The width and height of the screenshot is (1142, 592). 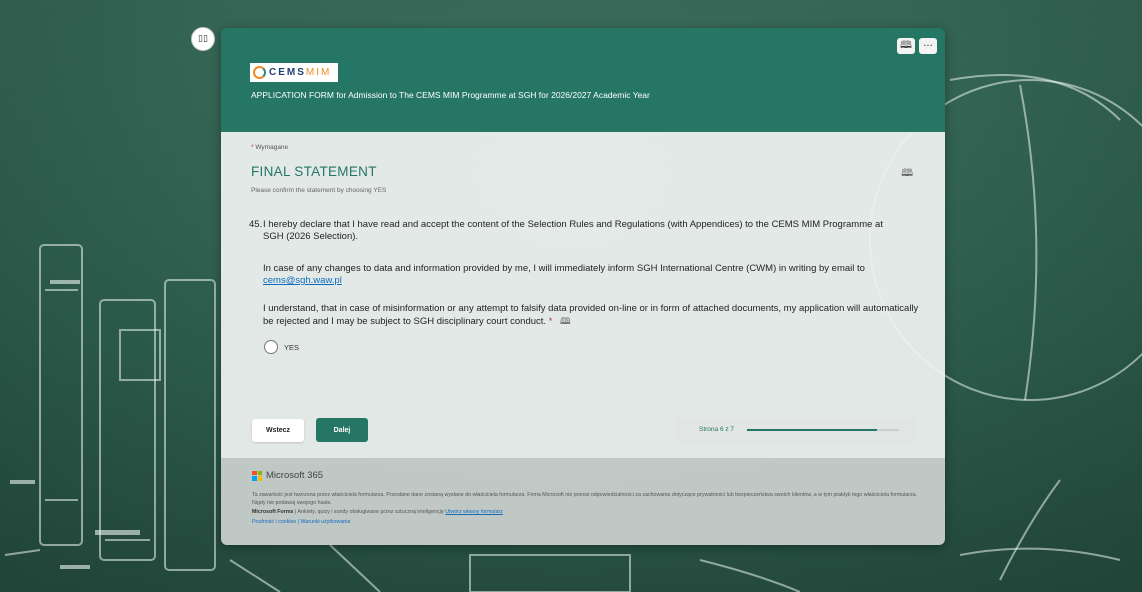 I want to click on option-yes: YES, so click(x=281, y=347).